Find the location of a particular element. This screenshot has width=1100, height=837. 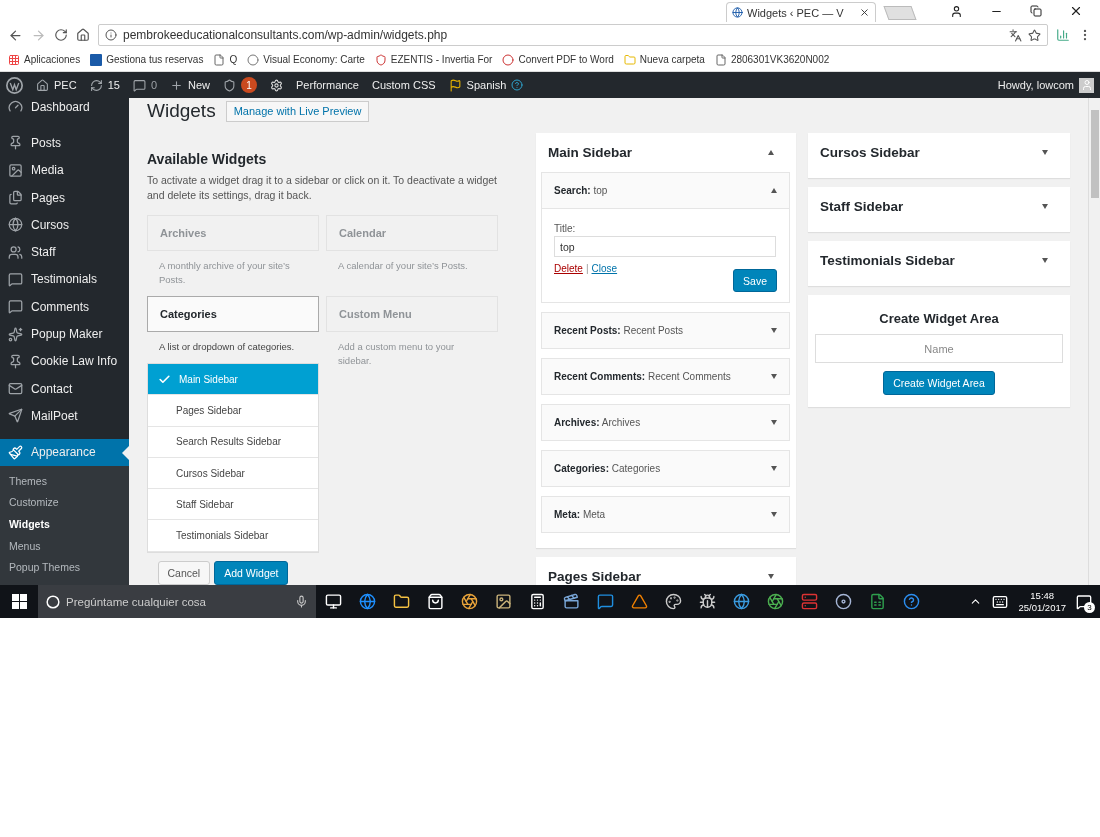

menu-item: Posts is located at coordinates (64, 143).